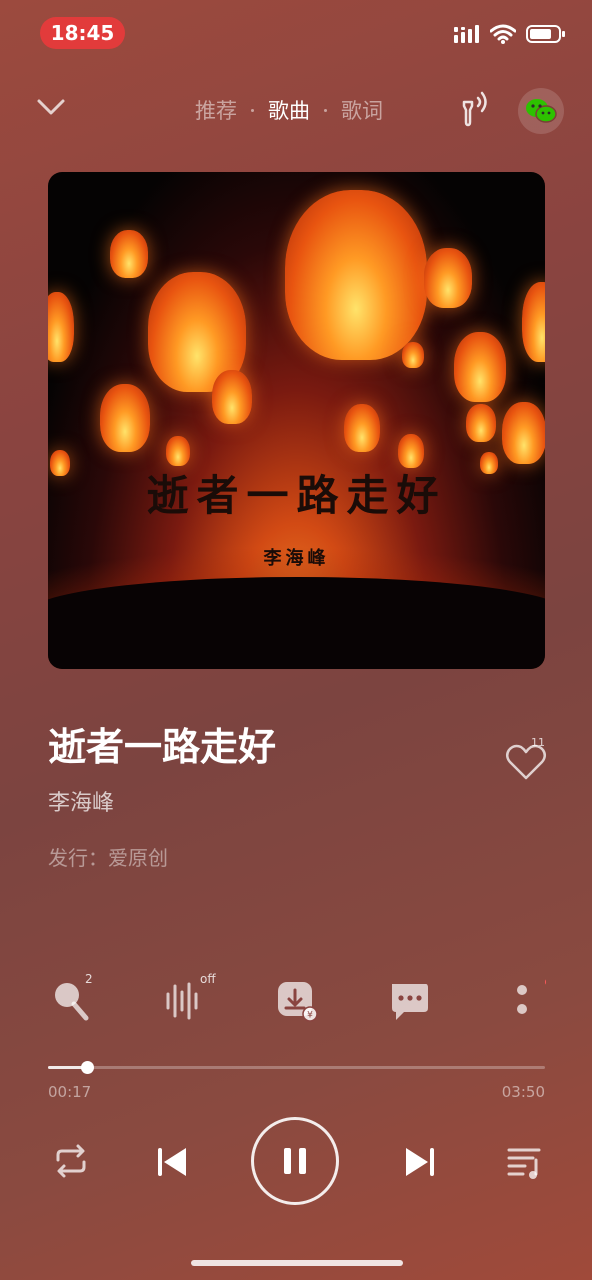  What do you see at coordinates (466, 34) in the screenshot?
I see `cellular-signal-icon` at bounding box center [466, 34].